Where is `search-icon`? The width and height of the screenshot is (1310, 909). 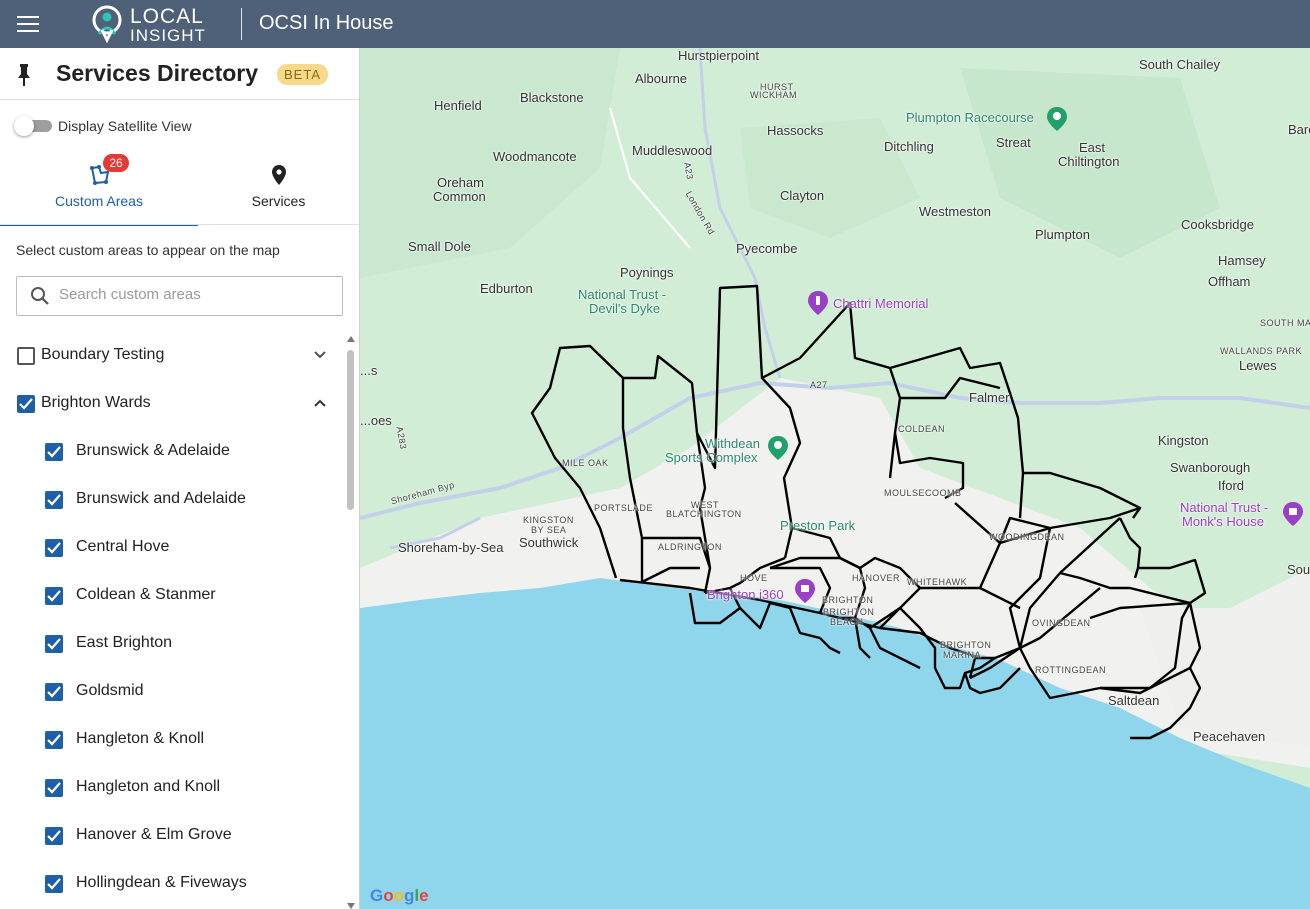
search-icon is located at coordinates (40, 296).